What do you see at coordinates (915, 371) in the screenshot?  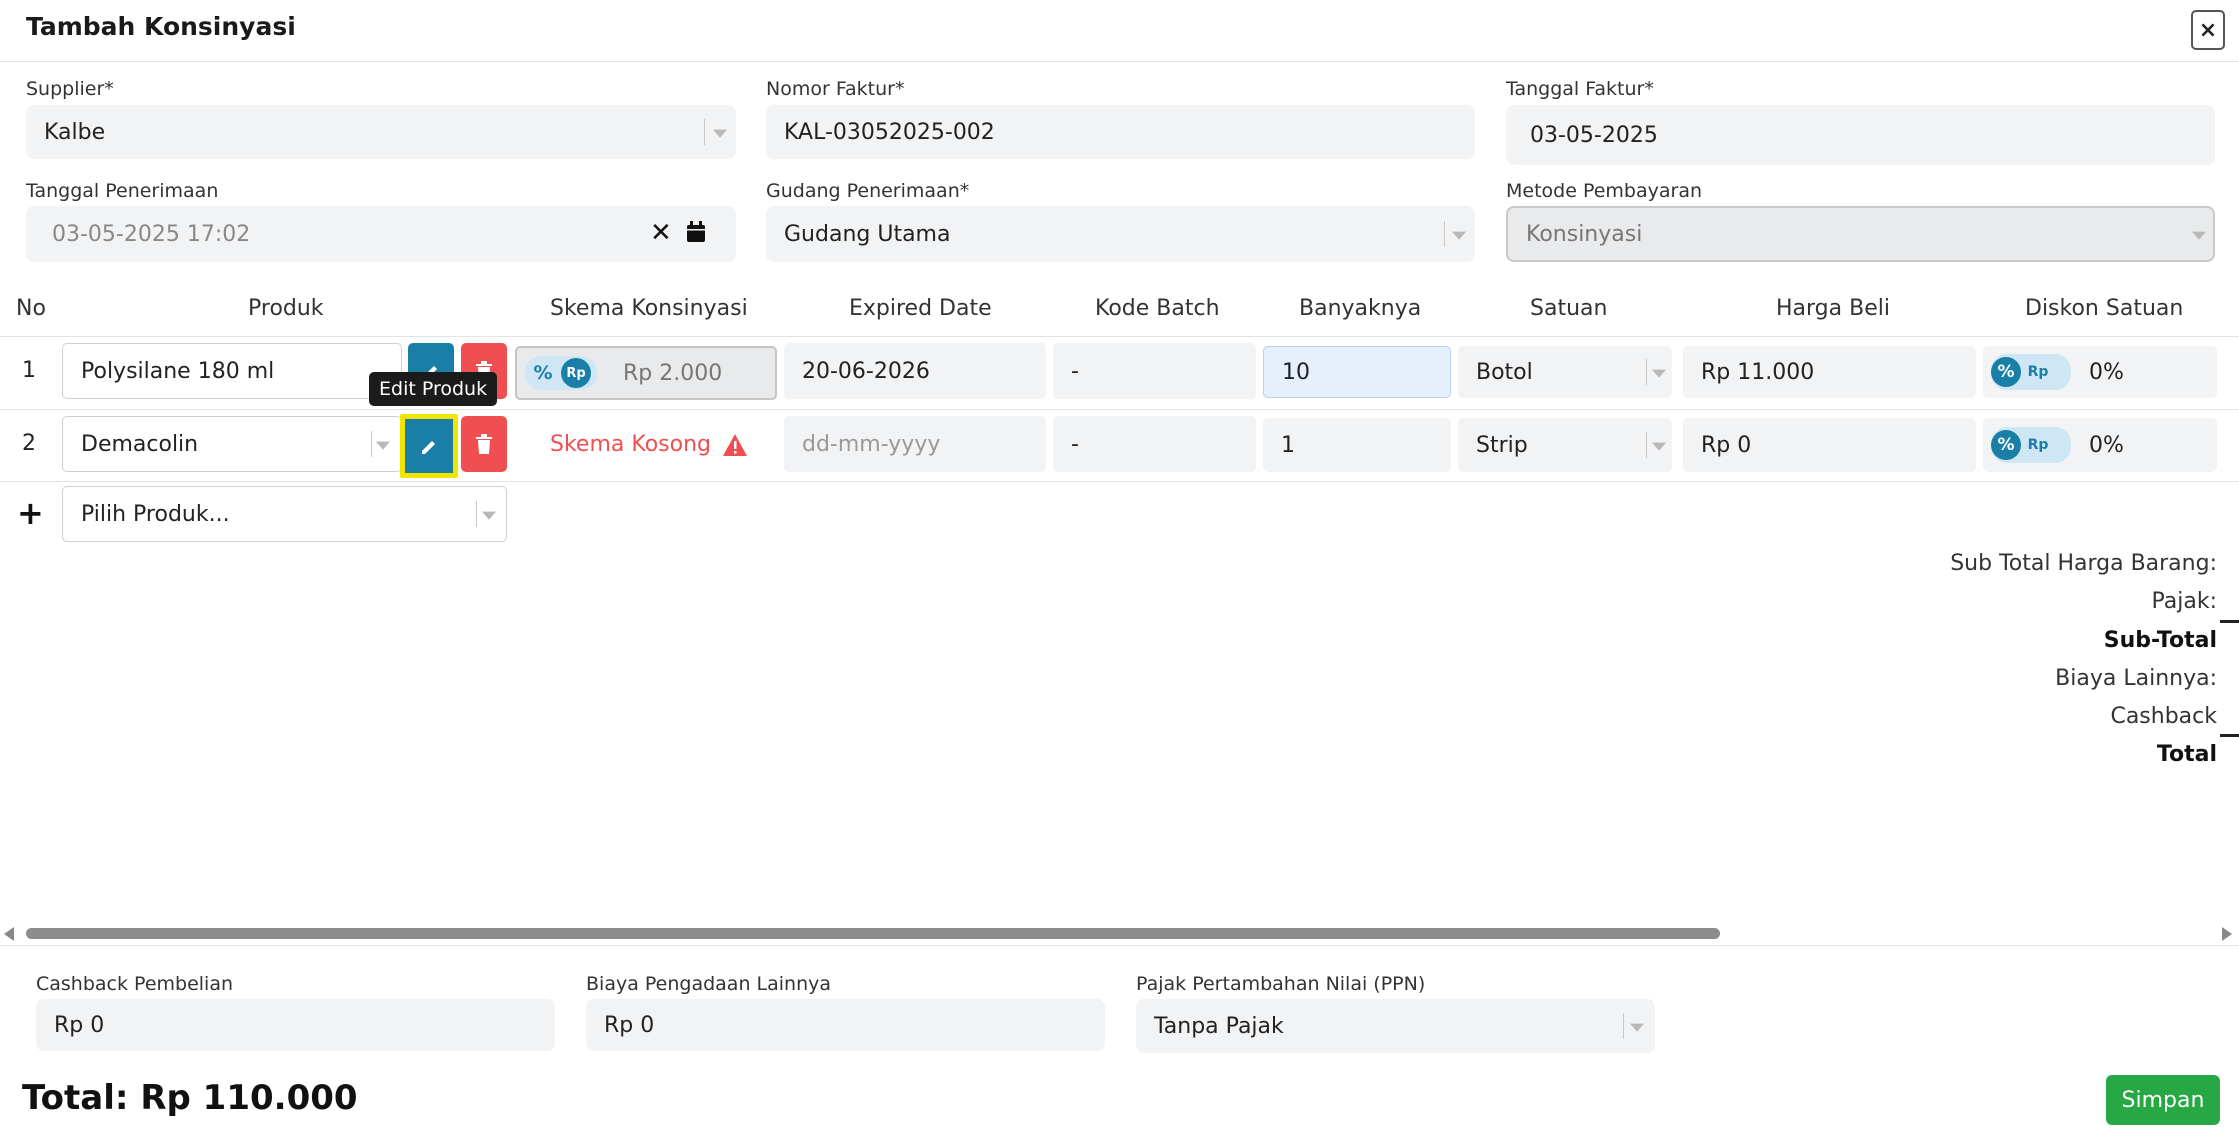 I see `expired-date-input: 20-06-2026` at bounding box center [915, 371].